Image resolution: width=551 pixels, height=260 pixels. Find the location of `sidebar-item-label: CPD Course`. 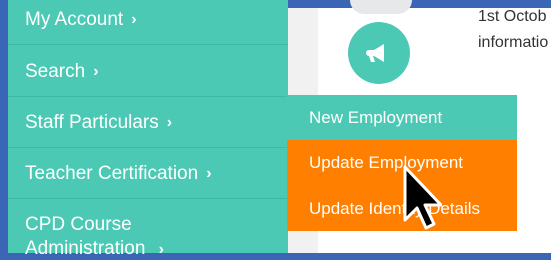

sidebar-item-label: CPD Course is located at coordinates (78, 224).